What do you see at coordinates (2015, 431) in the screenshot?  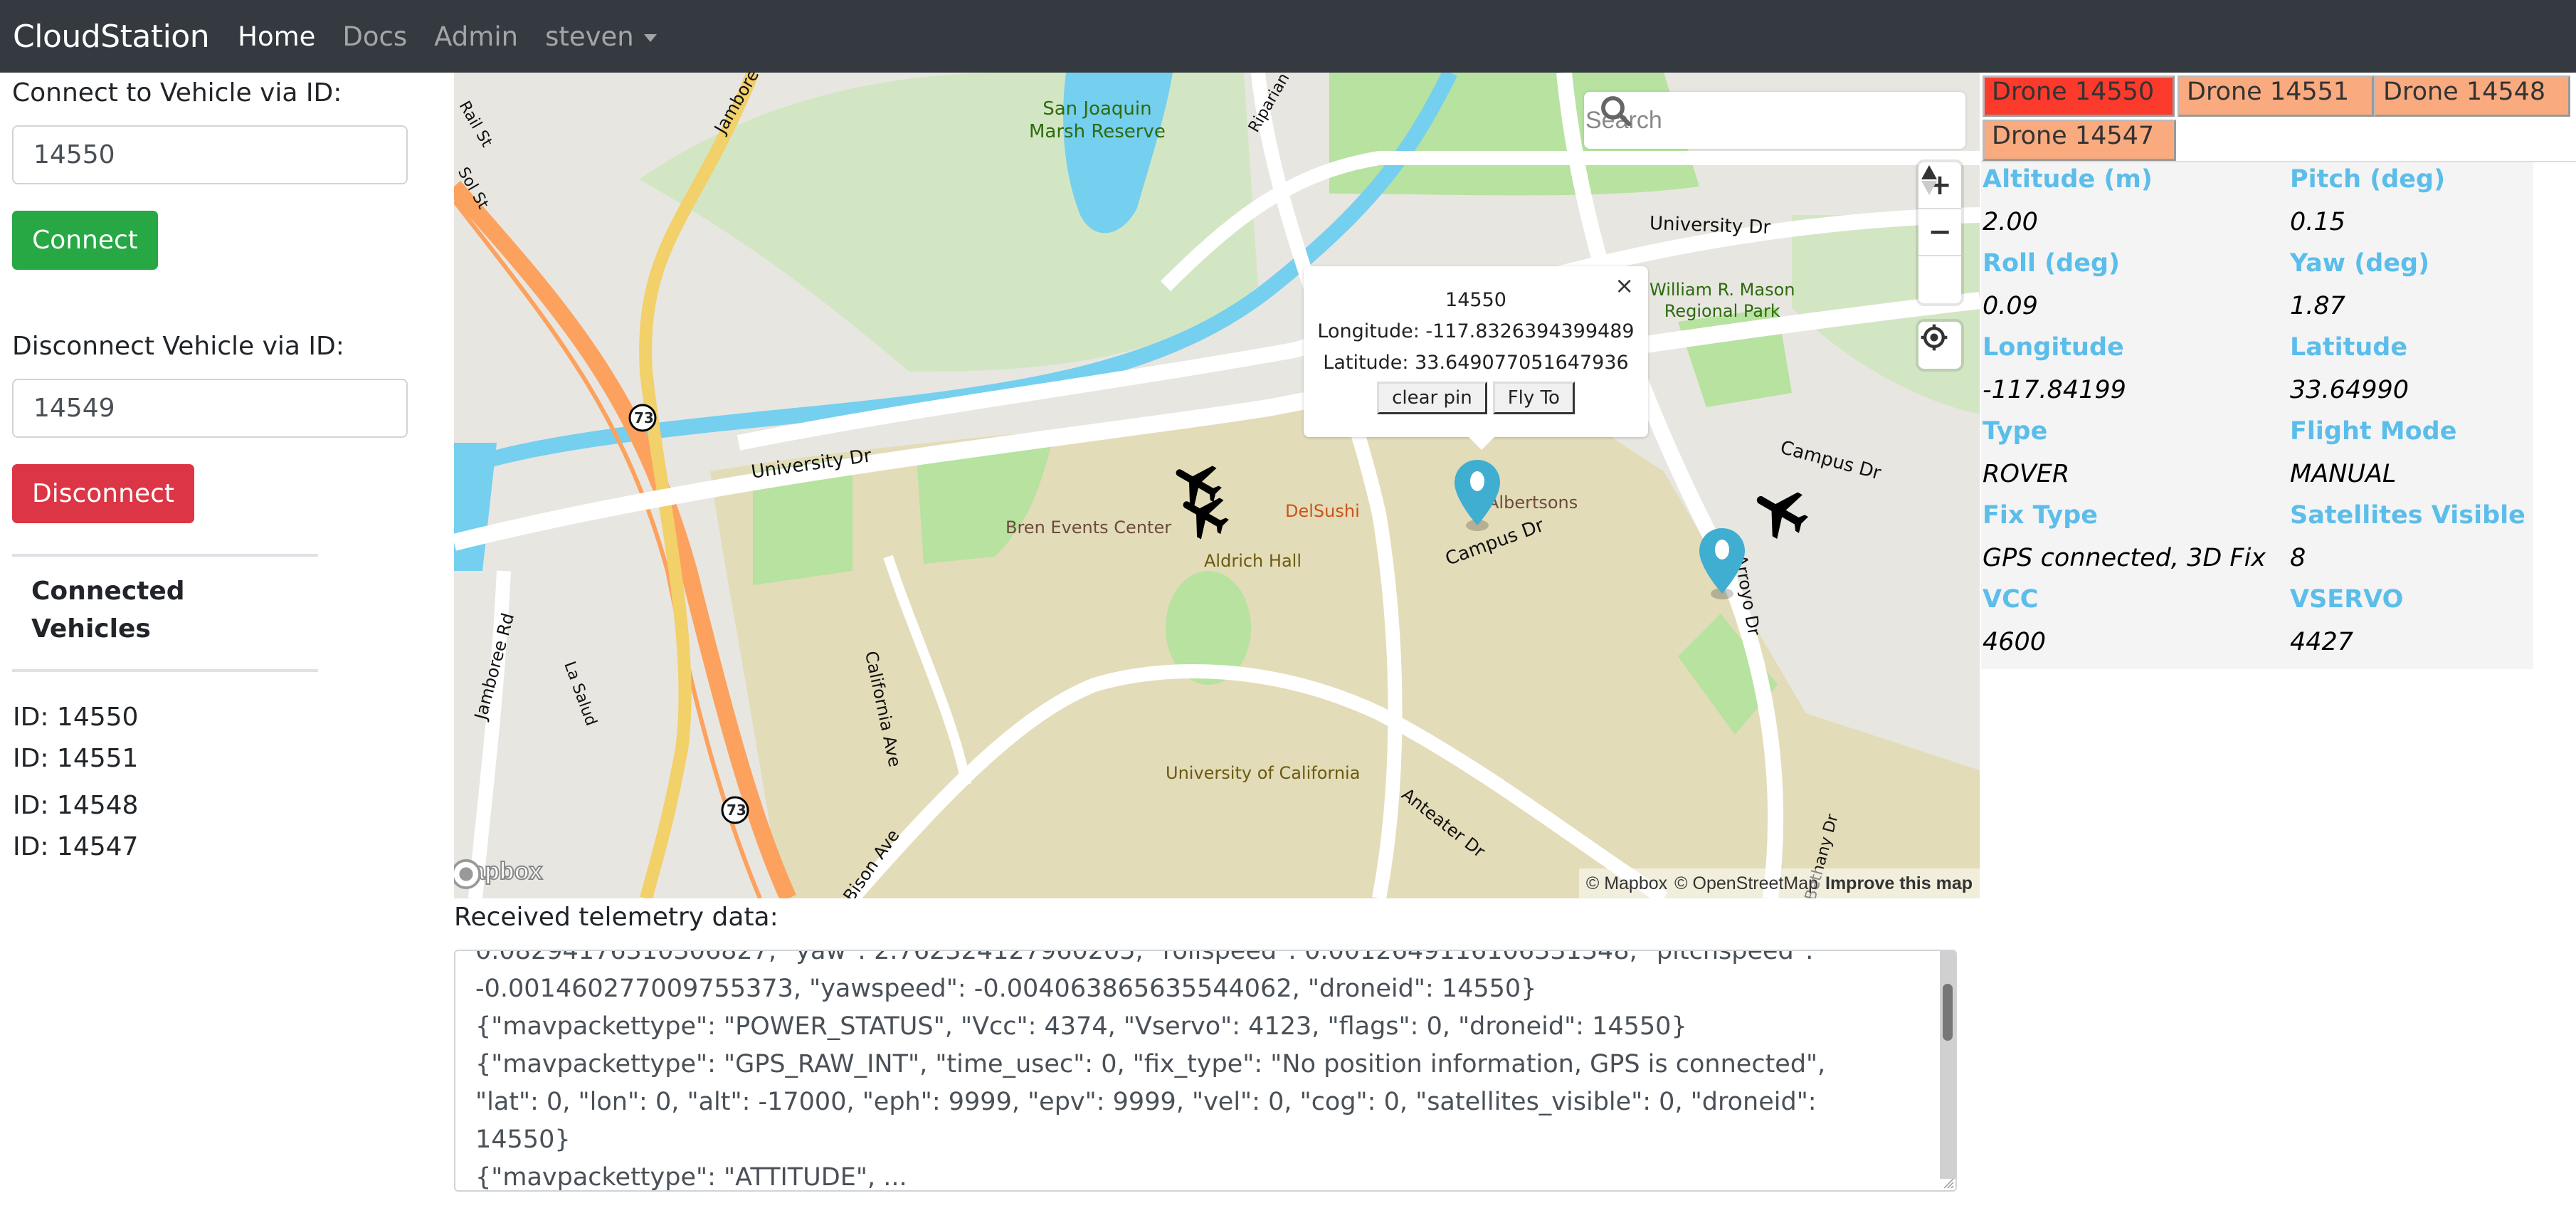 I see `telemetry-label: Type` at bounding box center [2015, 431].